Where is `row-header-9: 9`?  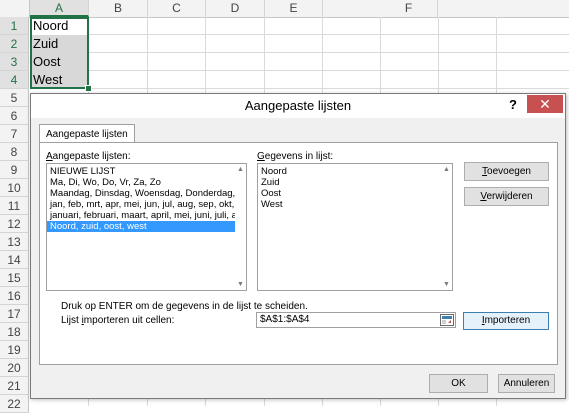 row-header-9: 9 is located at coordinates (14, 170).